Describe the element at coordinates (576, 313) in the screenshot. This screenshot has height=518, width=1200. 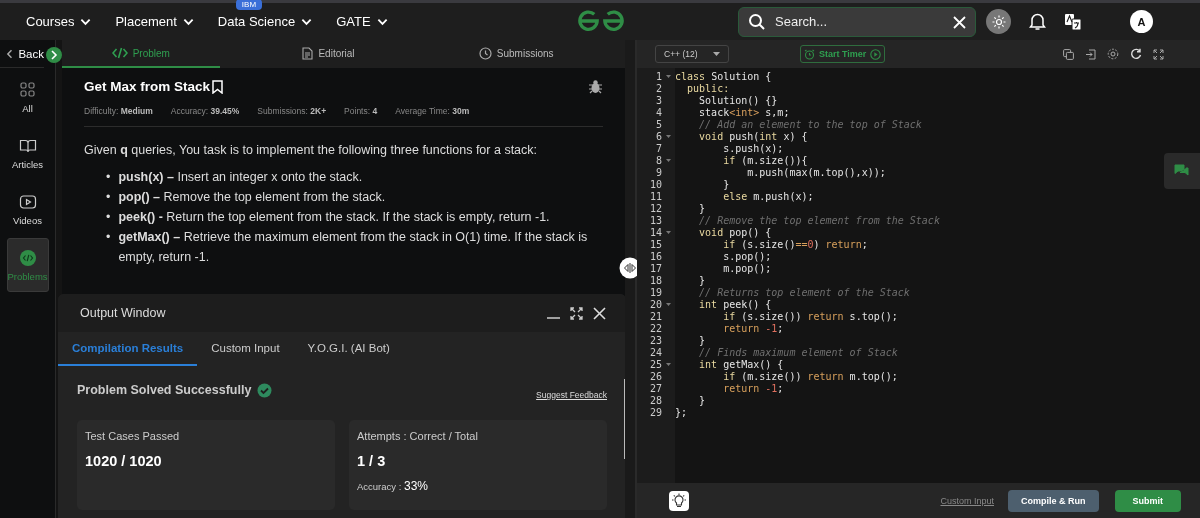
I see `expand-icon` at that location.